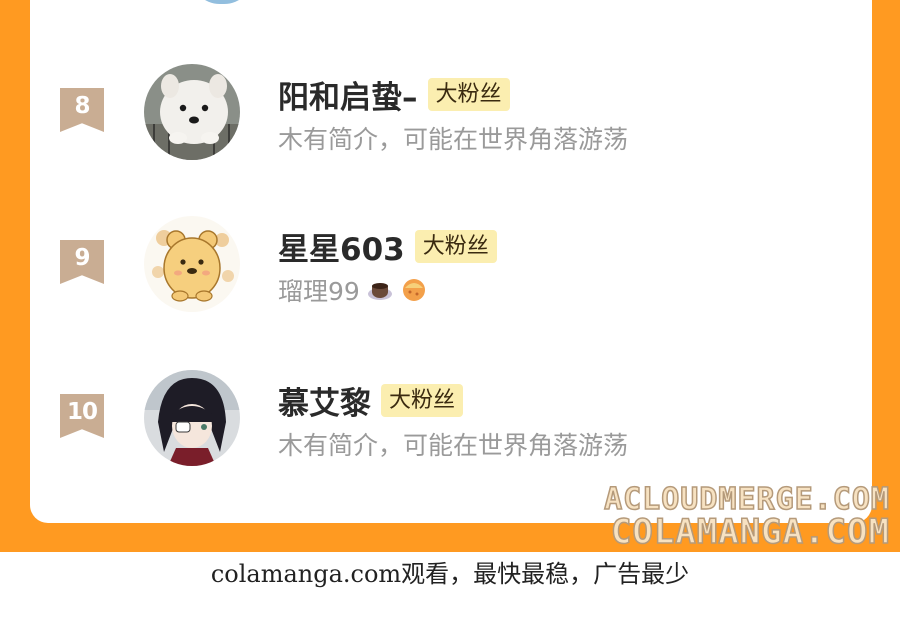 This screenshot has width=900, height=626. I want to click on user-name: 星星603, so click(341, 246).